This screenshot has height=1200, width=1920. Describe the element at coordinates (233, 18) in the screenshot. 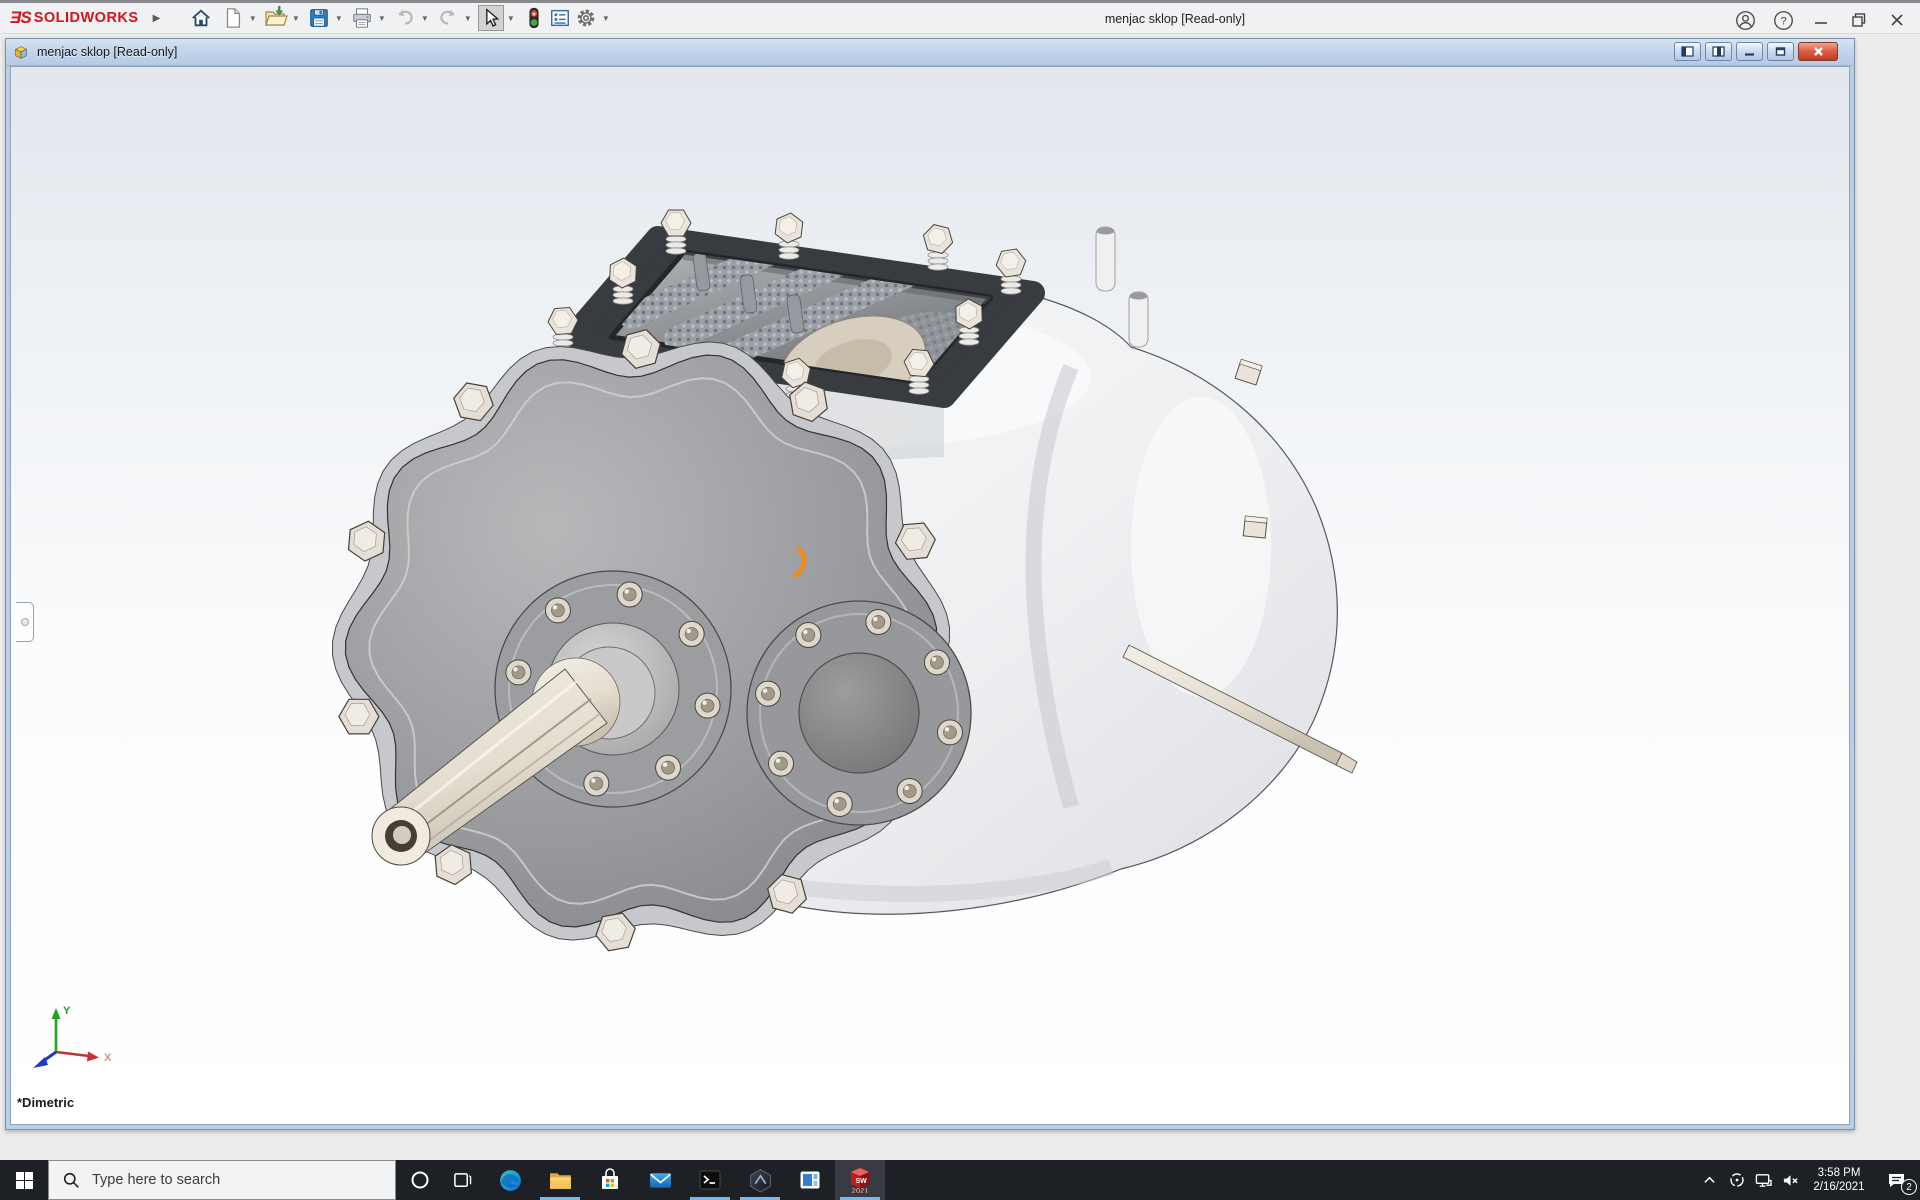

I see `new-document-icon` at that location.